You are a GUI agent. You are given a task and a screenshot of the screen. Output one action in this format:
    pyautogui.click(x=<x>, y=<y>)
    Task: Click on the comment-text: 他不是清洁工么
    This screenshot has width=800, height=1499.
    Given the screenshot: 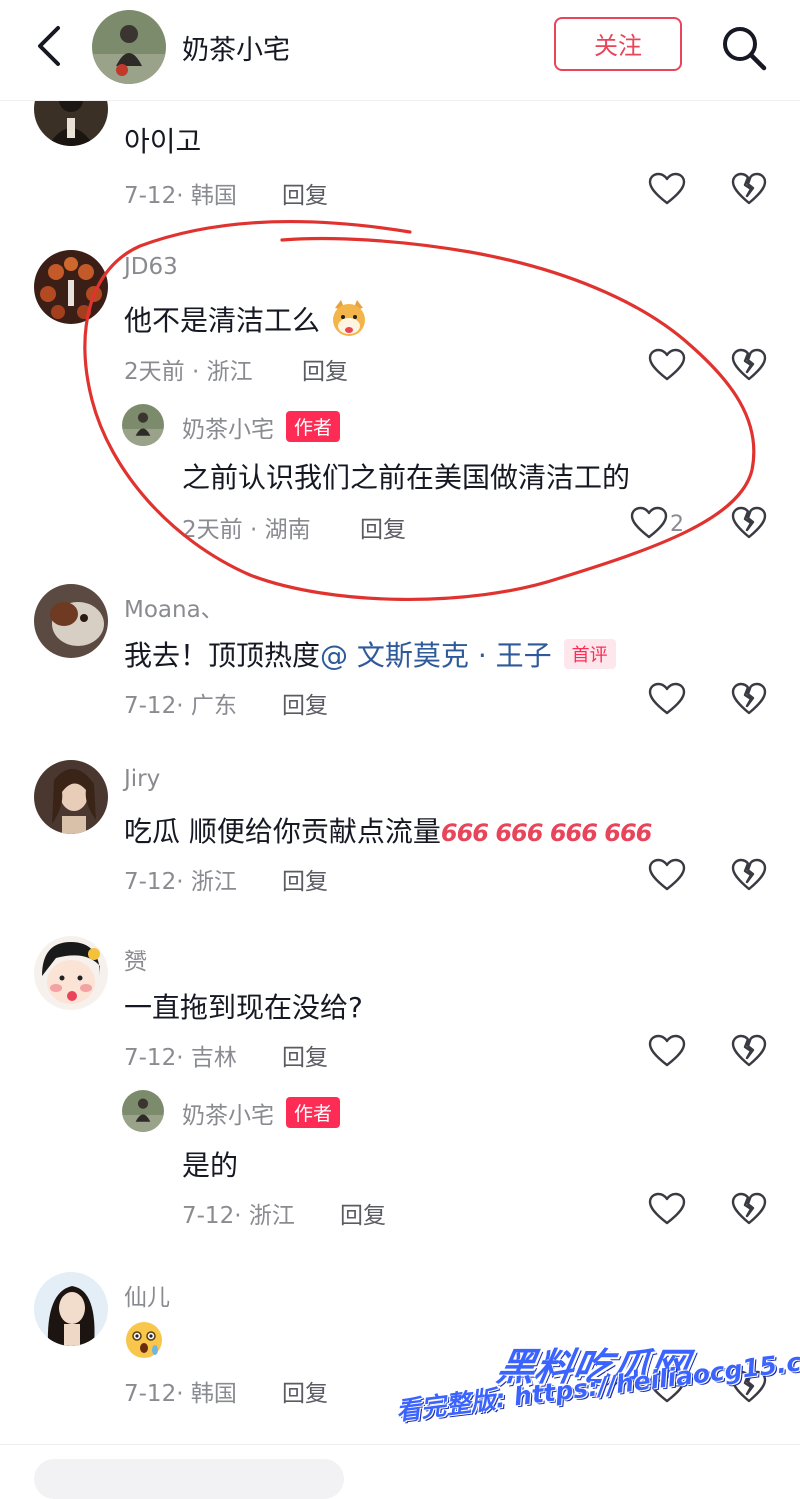 What is the action you would take?
    pyautogui.click(x=246, y=318)
    